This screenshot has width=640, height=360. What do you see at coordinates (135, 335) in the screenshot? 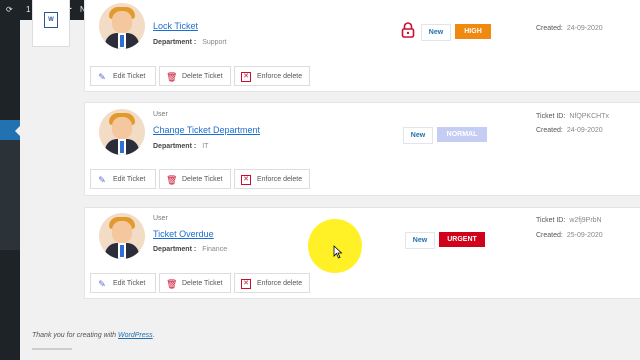
I see `wordpress-link: WordPress` at bounding box center [135, 335].